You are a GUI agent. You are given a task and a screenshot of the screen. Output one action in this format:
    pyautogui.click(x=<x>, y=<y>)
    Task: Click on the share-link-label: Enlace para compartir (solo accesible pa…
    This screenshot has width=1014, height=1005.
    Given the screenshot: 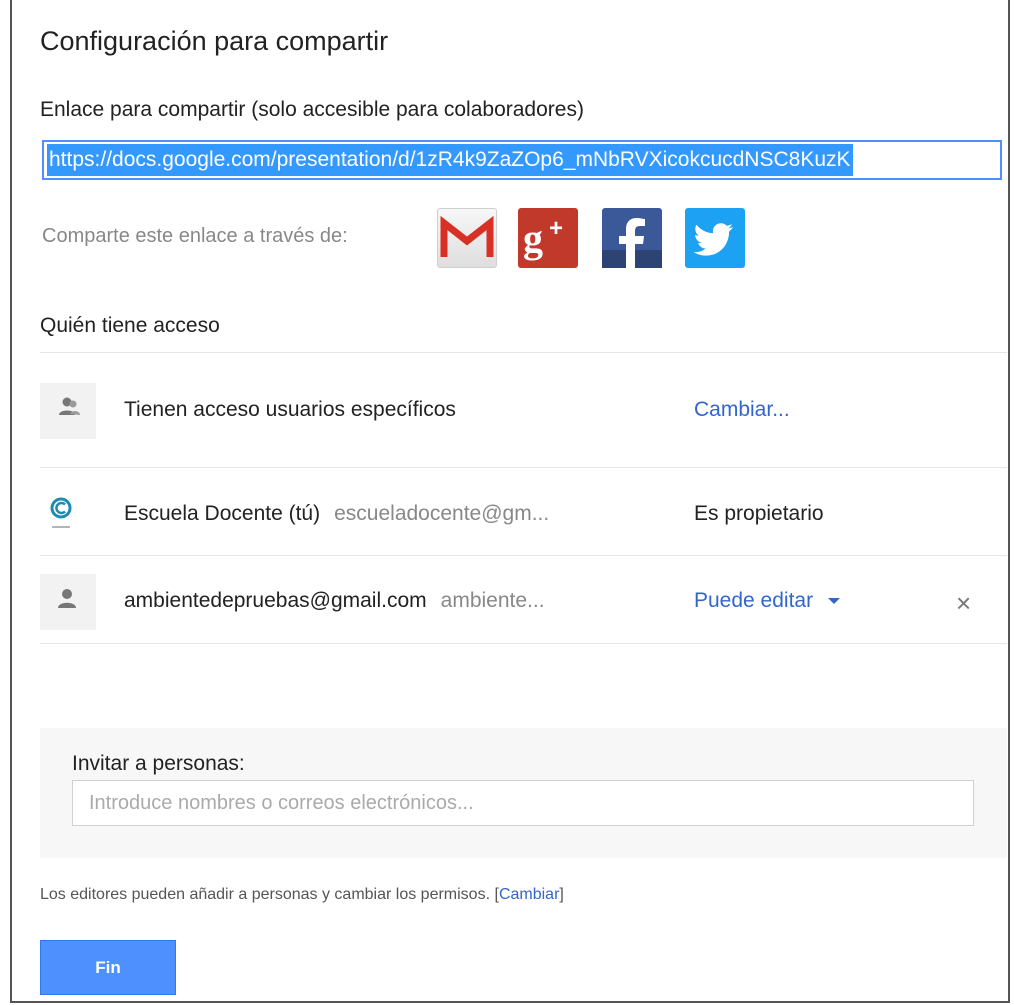 What is the action you would take?
    pyautogui.click(x=312, y=109)
    